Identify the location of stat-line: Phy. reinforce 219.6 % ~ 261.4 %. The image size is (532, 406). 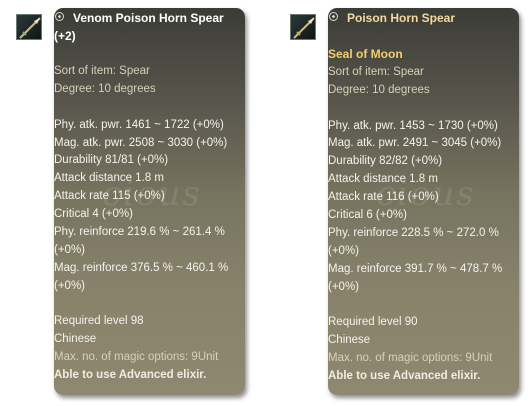
(139, 232).